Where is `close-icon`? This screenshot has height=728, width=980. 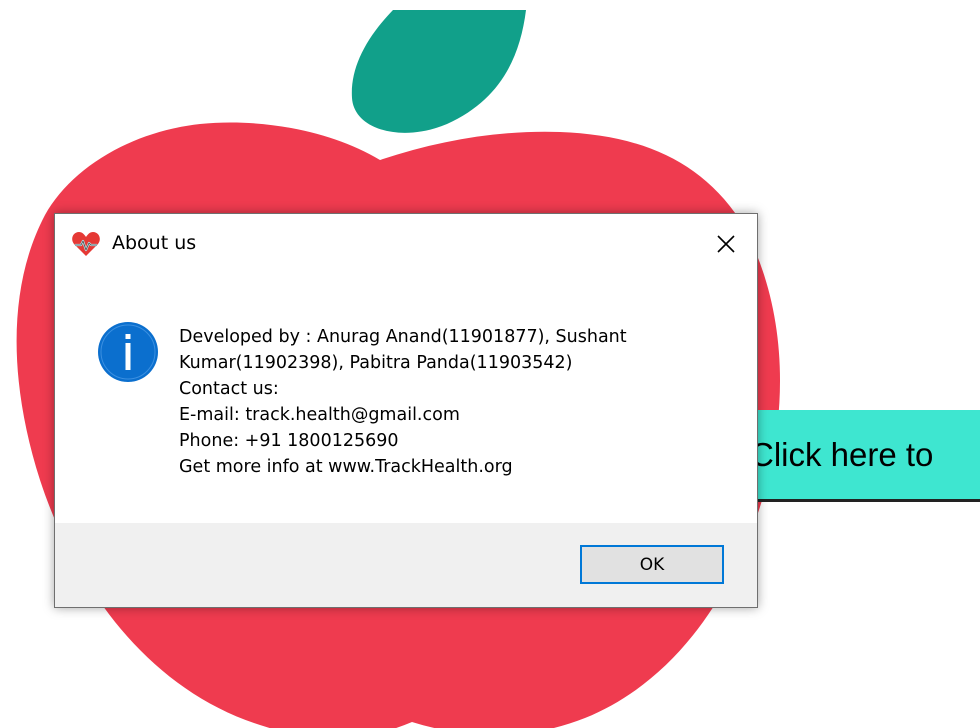
close-icon is located at coordinates (726, 244).